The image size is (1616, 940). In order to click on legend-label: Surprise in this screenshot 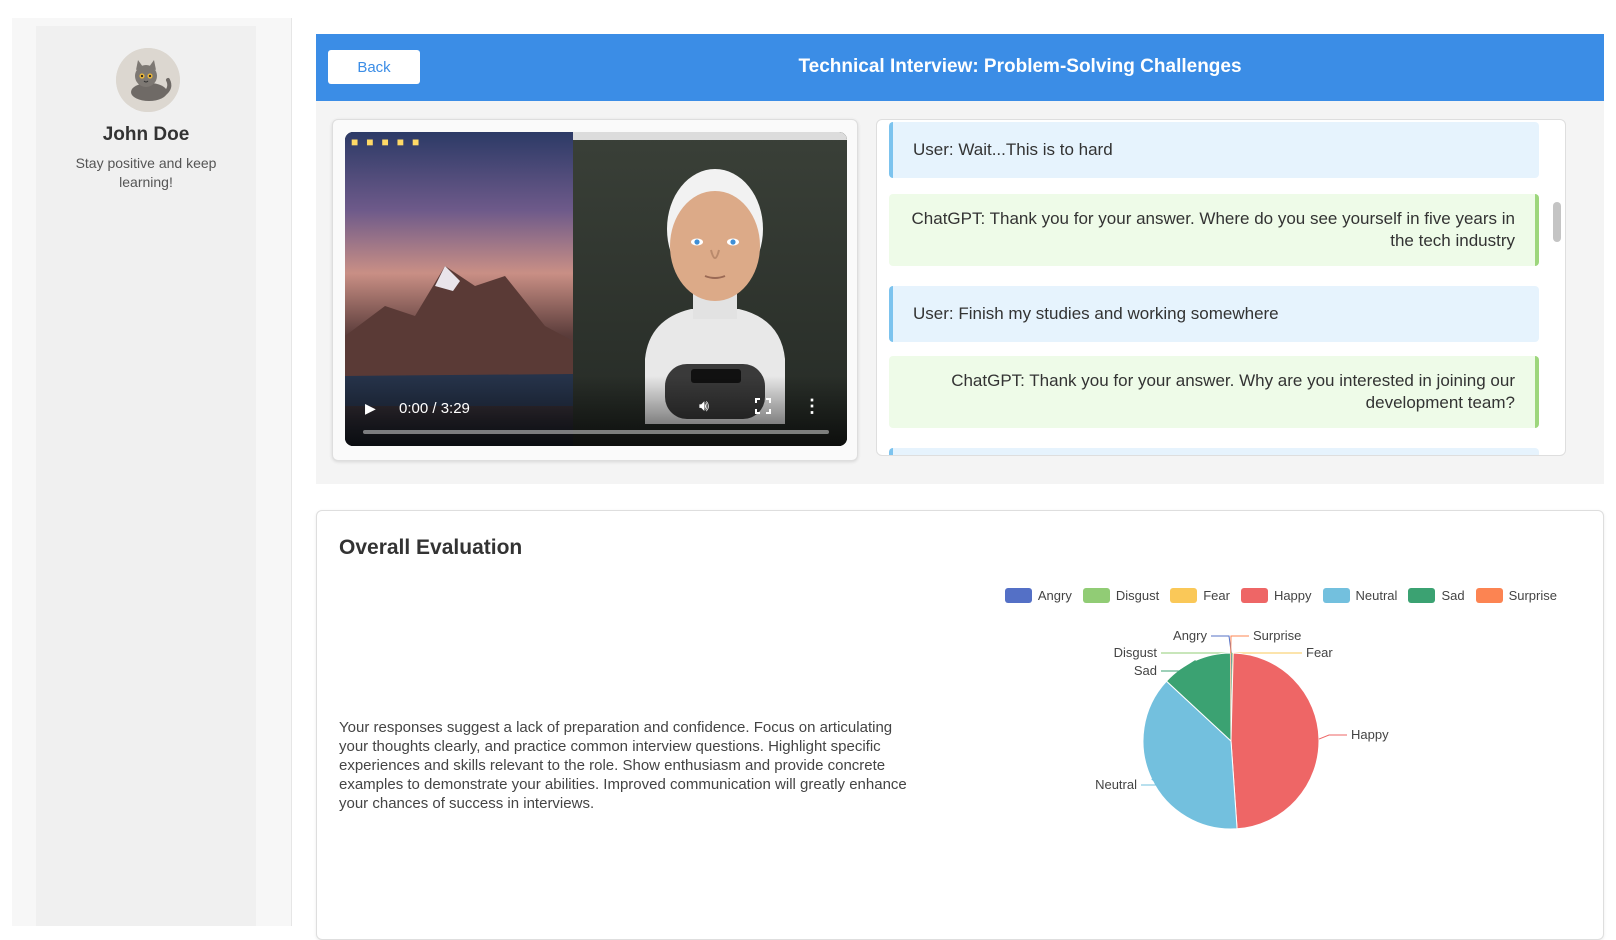, I will do `click(1532, 595)`.